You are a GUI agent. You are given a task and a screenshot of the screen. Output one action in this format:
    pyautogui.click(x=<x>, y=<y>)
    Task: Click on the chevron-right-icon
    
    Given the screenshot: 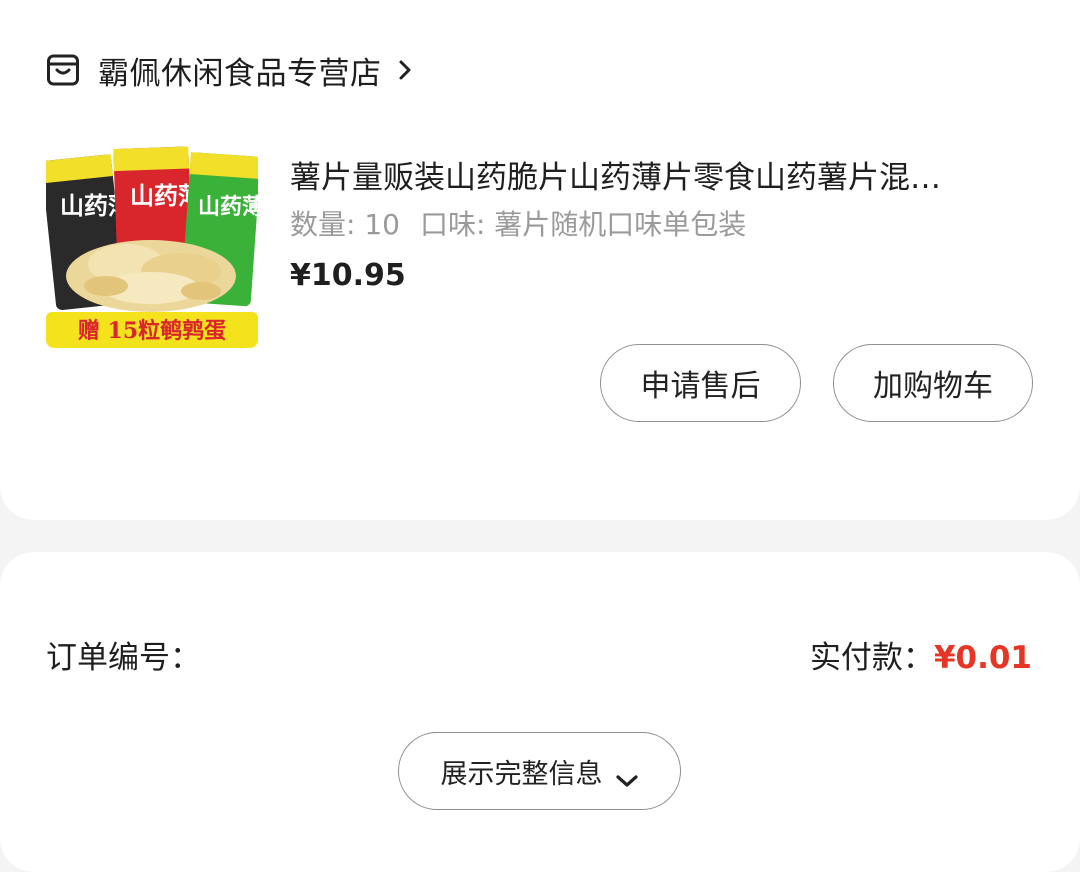 What is the action you would take?
    pyautogui.click(x=405, y=70)
    